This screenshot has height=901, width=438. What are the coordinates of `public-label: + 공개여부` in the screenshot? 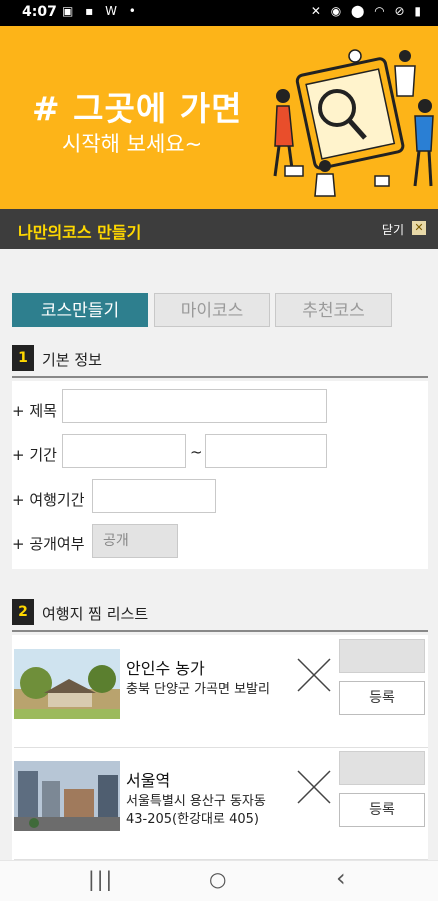 It's located at (48, 544).